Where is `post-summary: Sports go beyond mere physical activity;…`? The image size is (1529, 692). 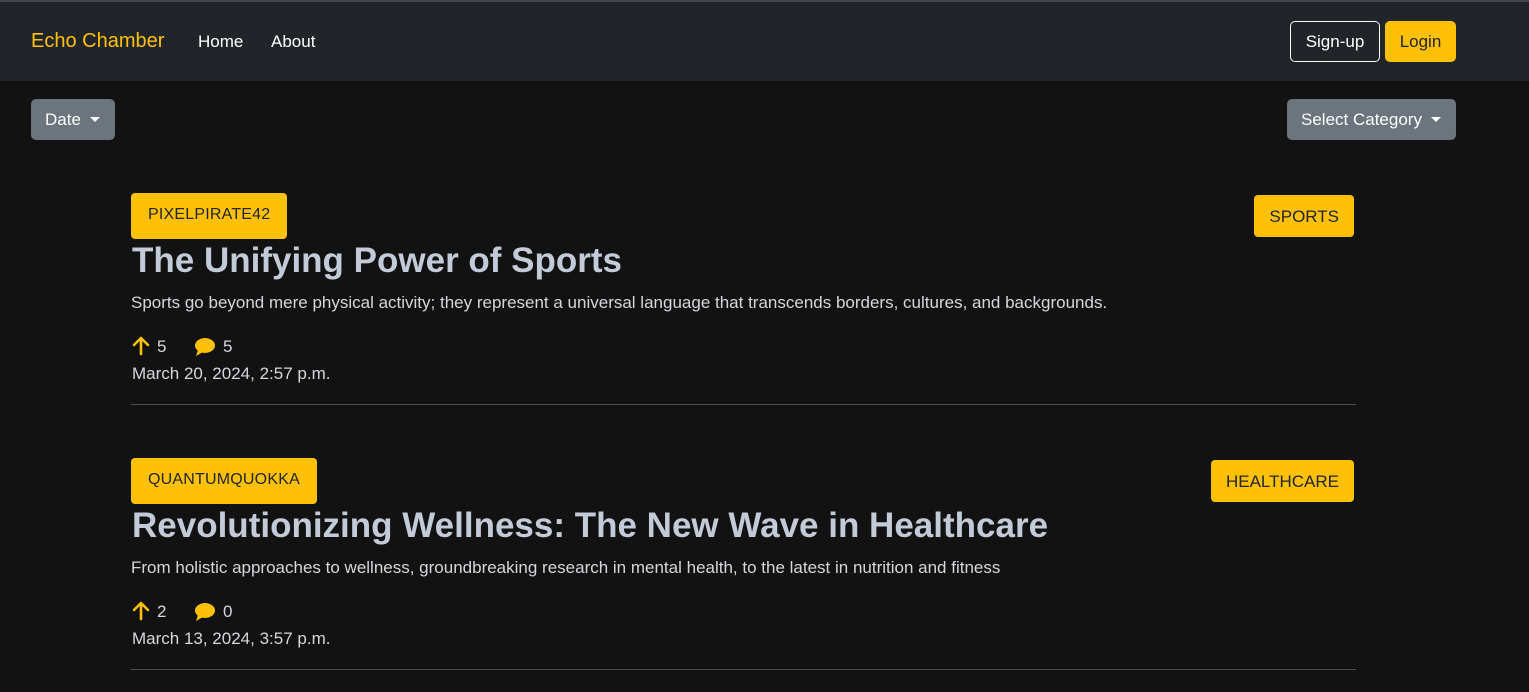 post-summary: Sports go beyond mere physical activity;… is located at coordinates (619, 302).